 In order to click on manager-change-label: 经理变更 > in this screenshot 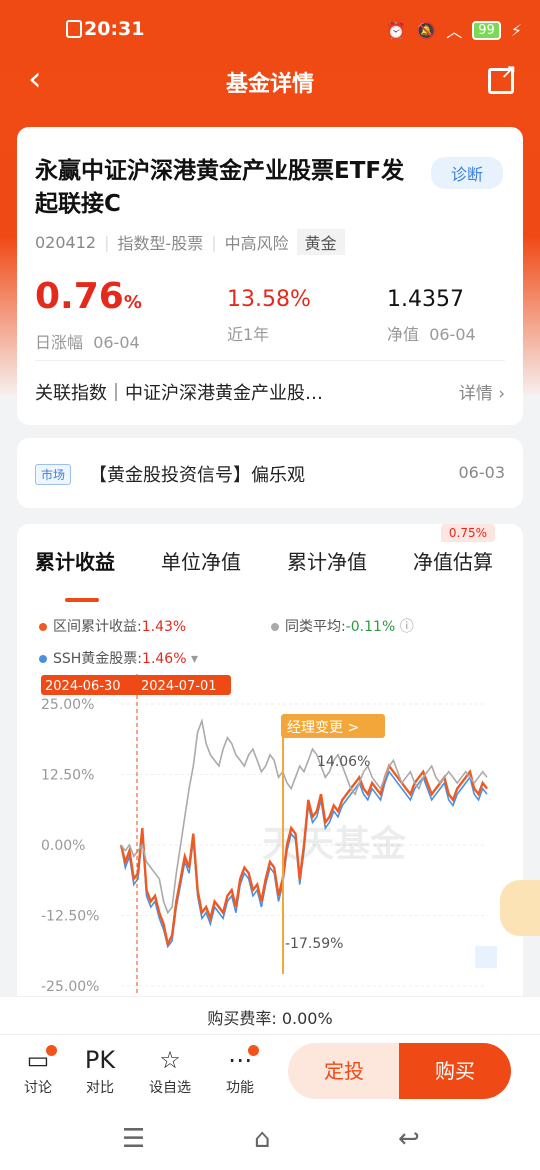, I will do `click(323, 728)`.